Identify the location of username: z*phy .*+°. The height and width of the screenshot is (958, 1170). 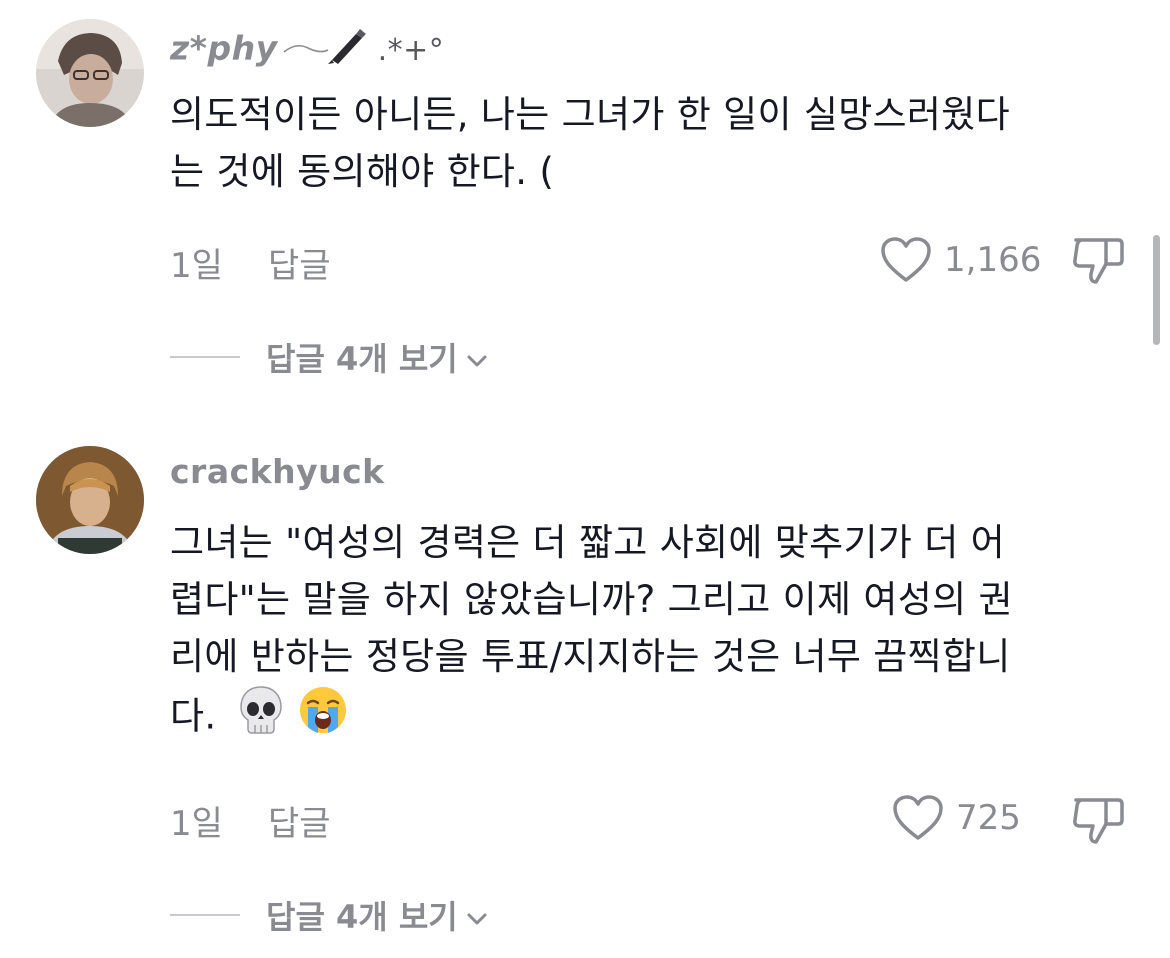
(307, 50).